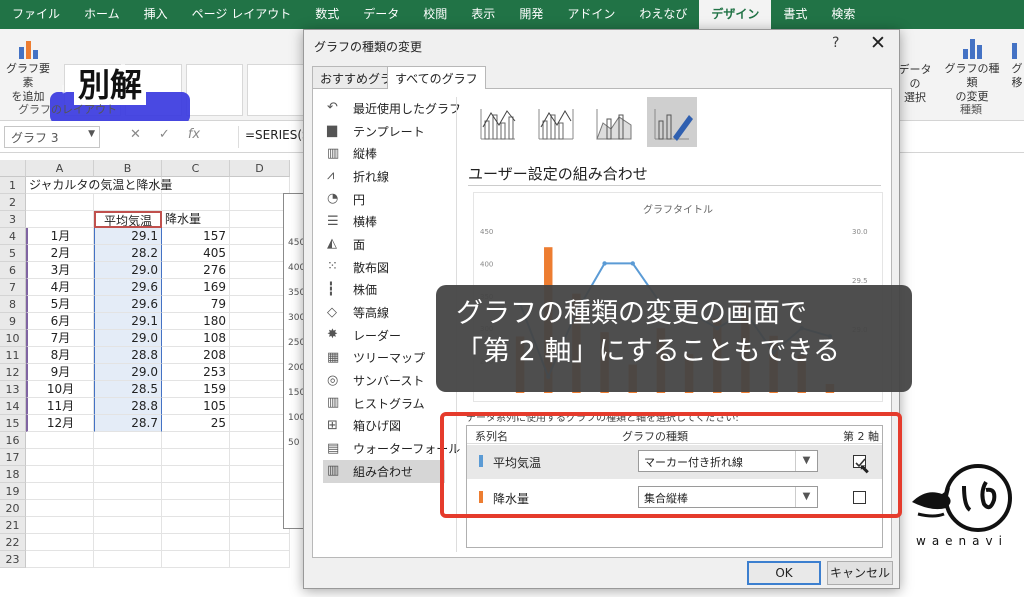  Describe the element at coordinates (384, 290) in the screenshot. I see `chart-type-item: ┇ 株価` at that location.